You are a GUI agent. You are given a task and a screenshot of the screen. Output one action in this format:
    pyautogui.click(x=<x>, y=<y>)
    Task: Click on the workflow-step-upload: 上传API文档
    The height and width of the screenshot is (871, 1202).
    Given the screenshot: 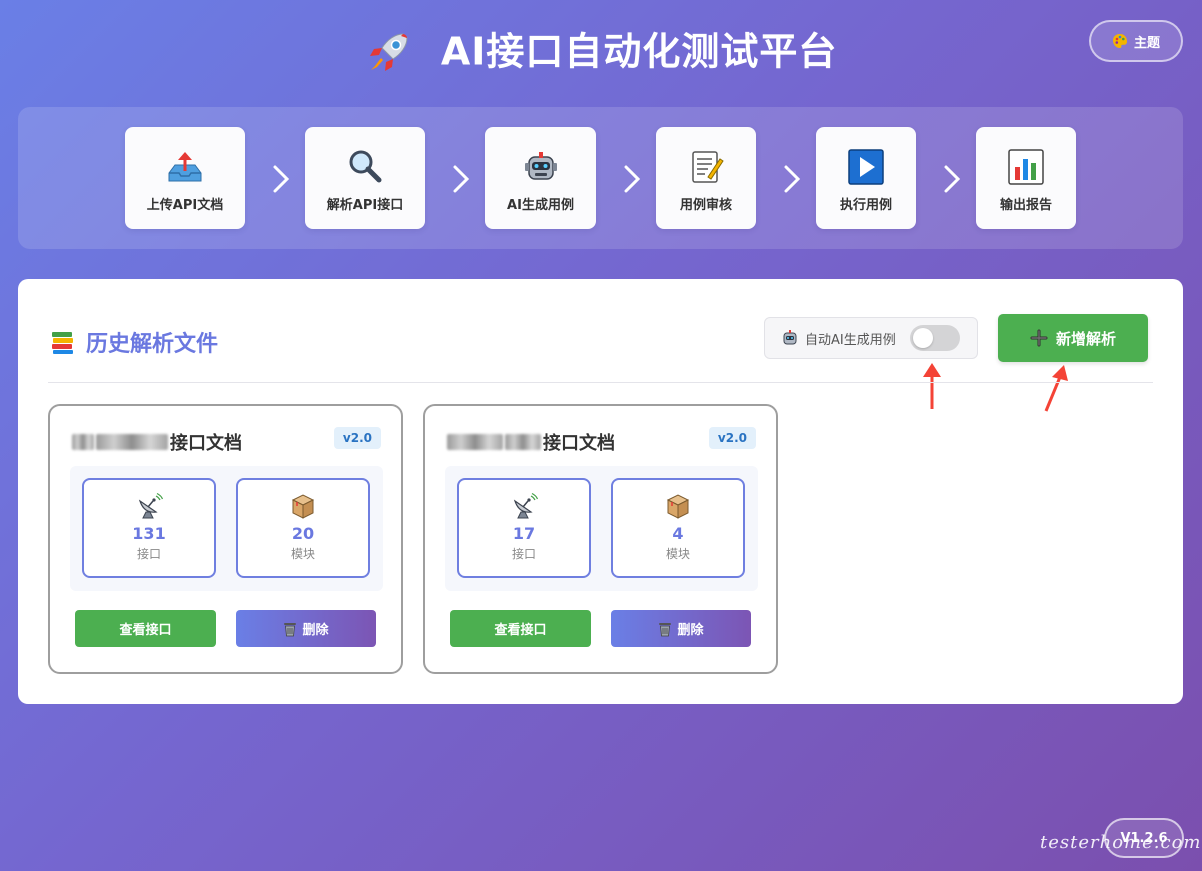 What is the action you would take?
    pyautogui.click(x=185, y=178)
    